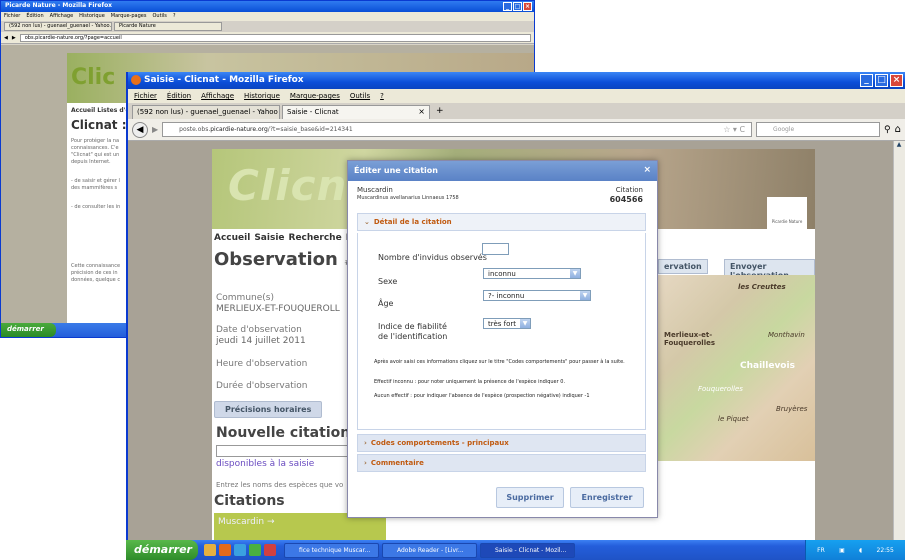 This screenshot has height=560, width=905. Describe the element at coordinates (275, 37) in the screenshot. I see `back-url-bar: obs.picardie-nature.org/?page=accueil` at that location.